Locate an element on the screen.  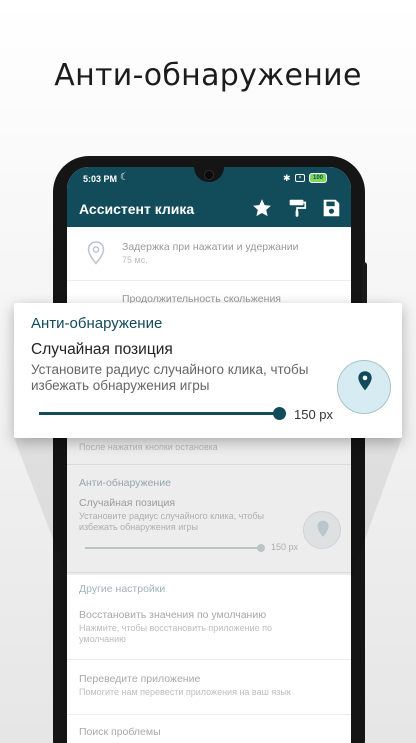
app-title: Ассистент клика is located at coordinates (137, 209).